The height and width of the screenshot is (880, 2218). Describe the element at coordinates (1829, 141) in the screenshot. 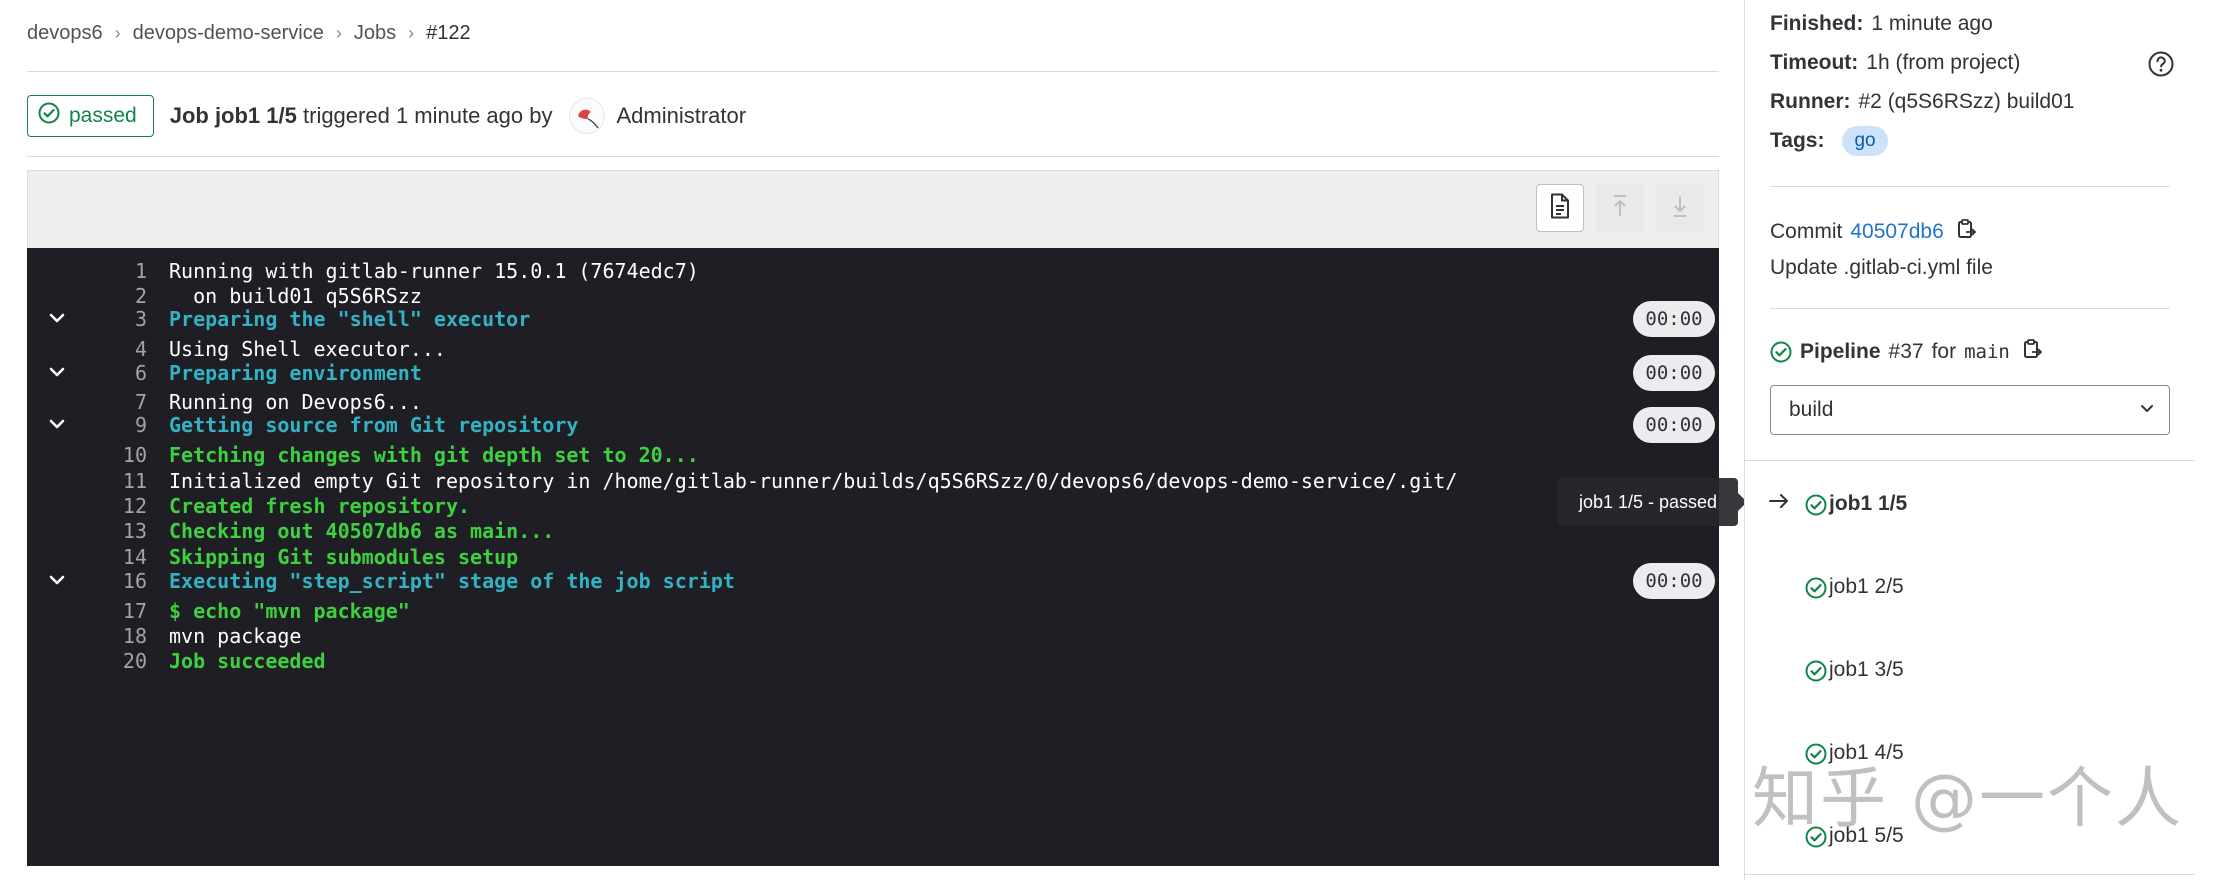

I see `tags-row: Tags: go` at that location.